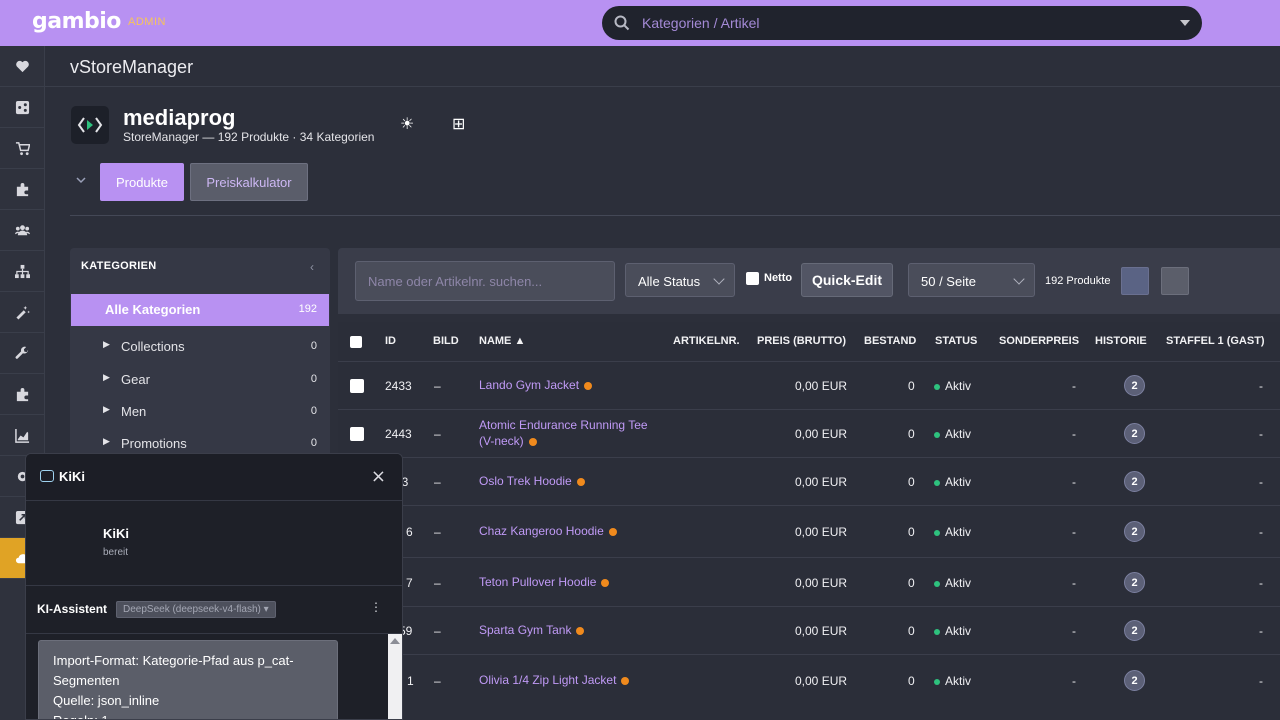 Image resolution: width=1280 pixels, height=720 pixels. I want to click on chat-scrollbar, so click(395, 676).